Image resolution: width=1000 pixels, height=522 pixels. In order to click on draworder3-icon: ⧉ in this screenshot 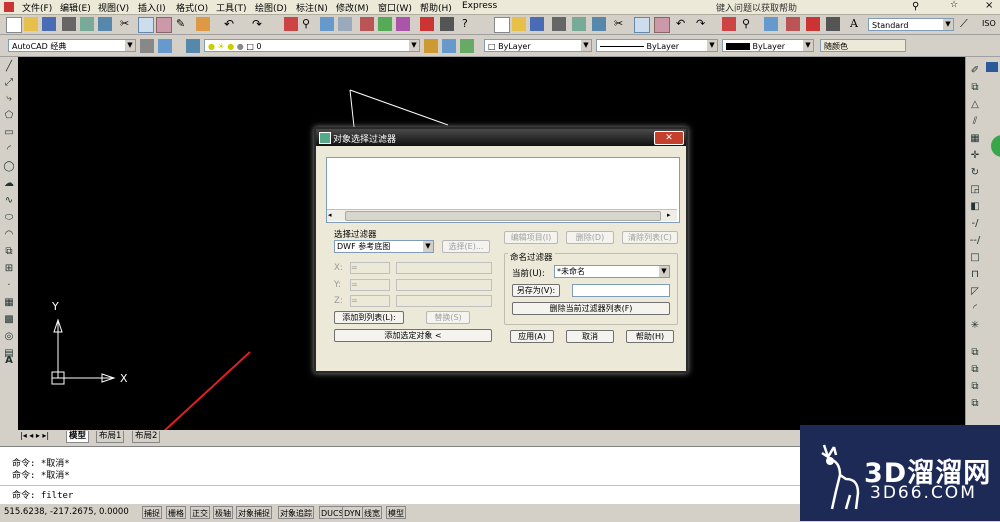, I will do `click(975, 387)`.